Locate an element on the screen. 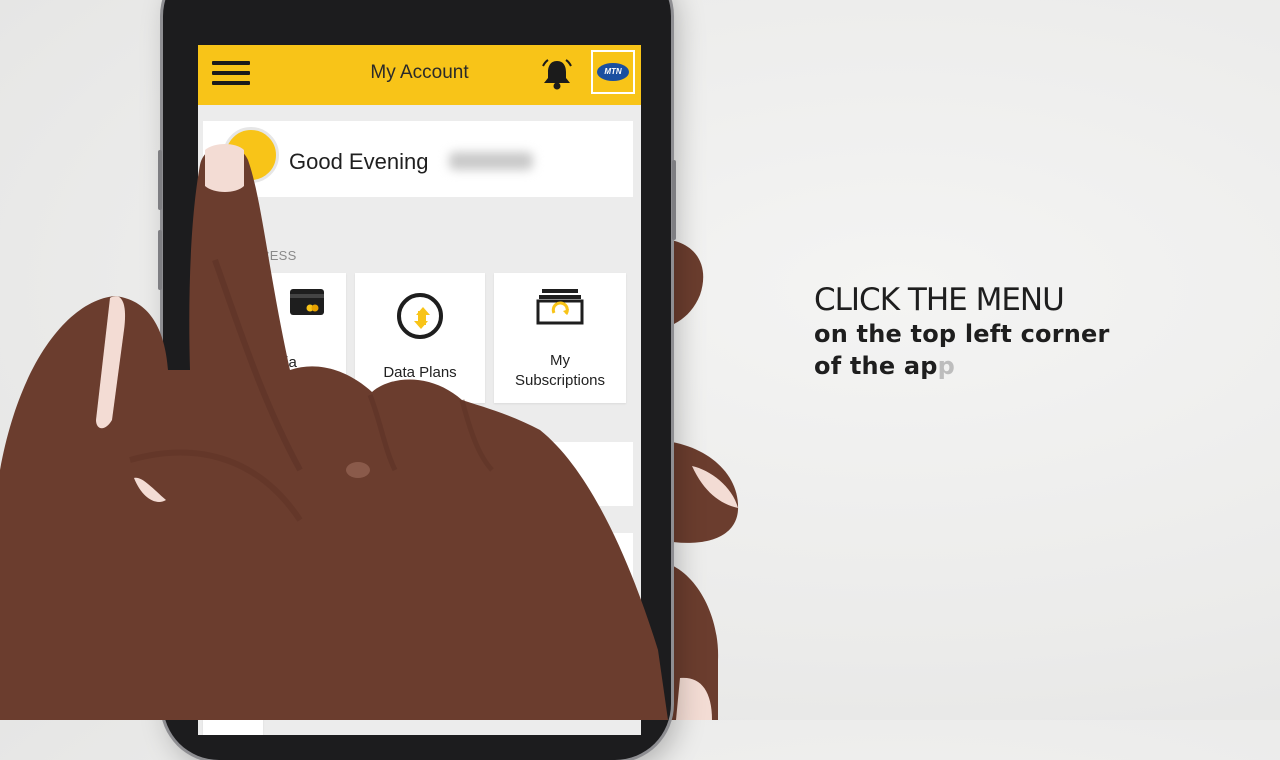 Image resolution: width=1280 pixels, height=760 pixels. mtn-logo-text: MTN is located at coordinates (613, 72).